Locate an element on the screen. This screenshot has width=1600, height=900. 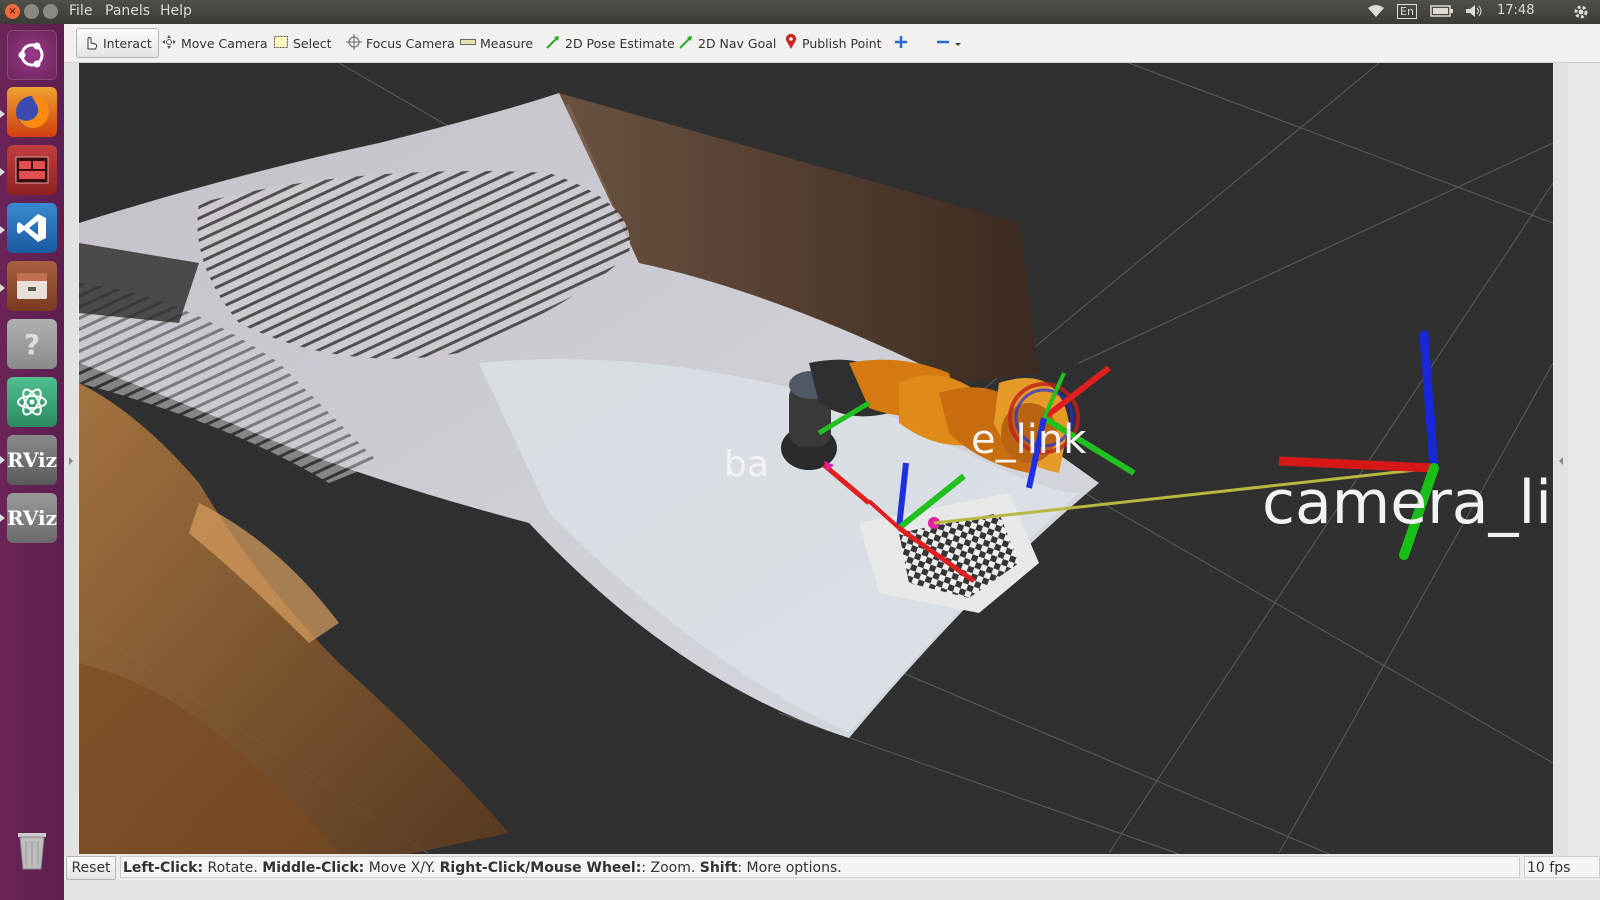
tool-move-camera: Move Camera is located at coordinates (214, 43).